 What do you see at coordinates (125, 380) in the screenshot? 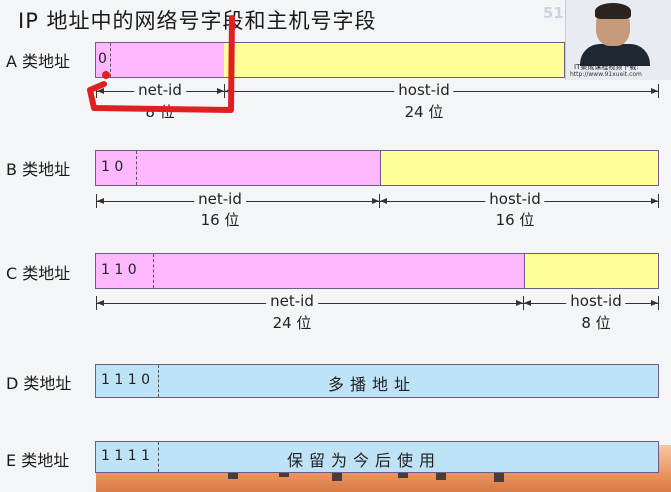
I see `class-bits: 1 1 1 0` at bounding box center [125, 380].